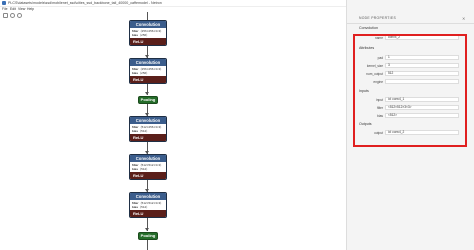 This screenshot has height=250, width=474. I want to click on node-attributes: filter ⟨512×256×3×3⟩ bias ⟨512⟩, so click(148, 129).